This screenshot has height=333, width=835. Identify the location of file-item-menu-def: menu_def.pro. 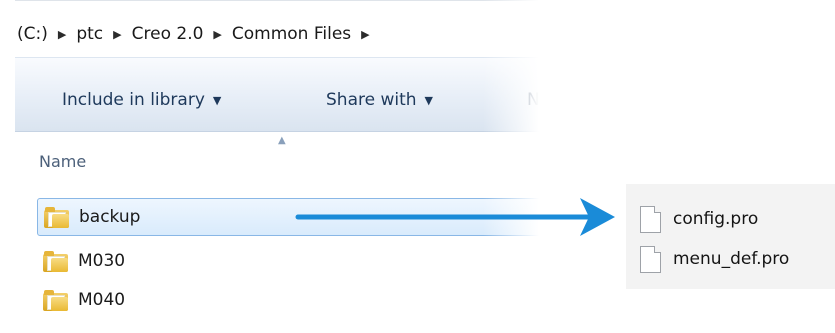
(714, 259).